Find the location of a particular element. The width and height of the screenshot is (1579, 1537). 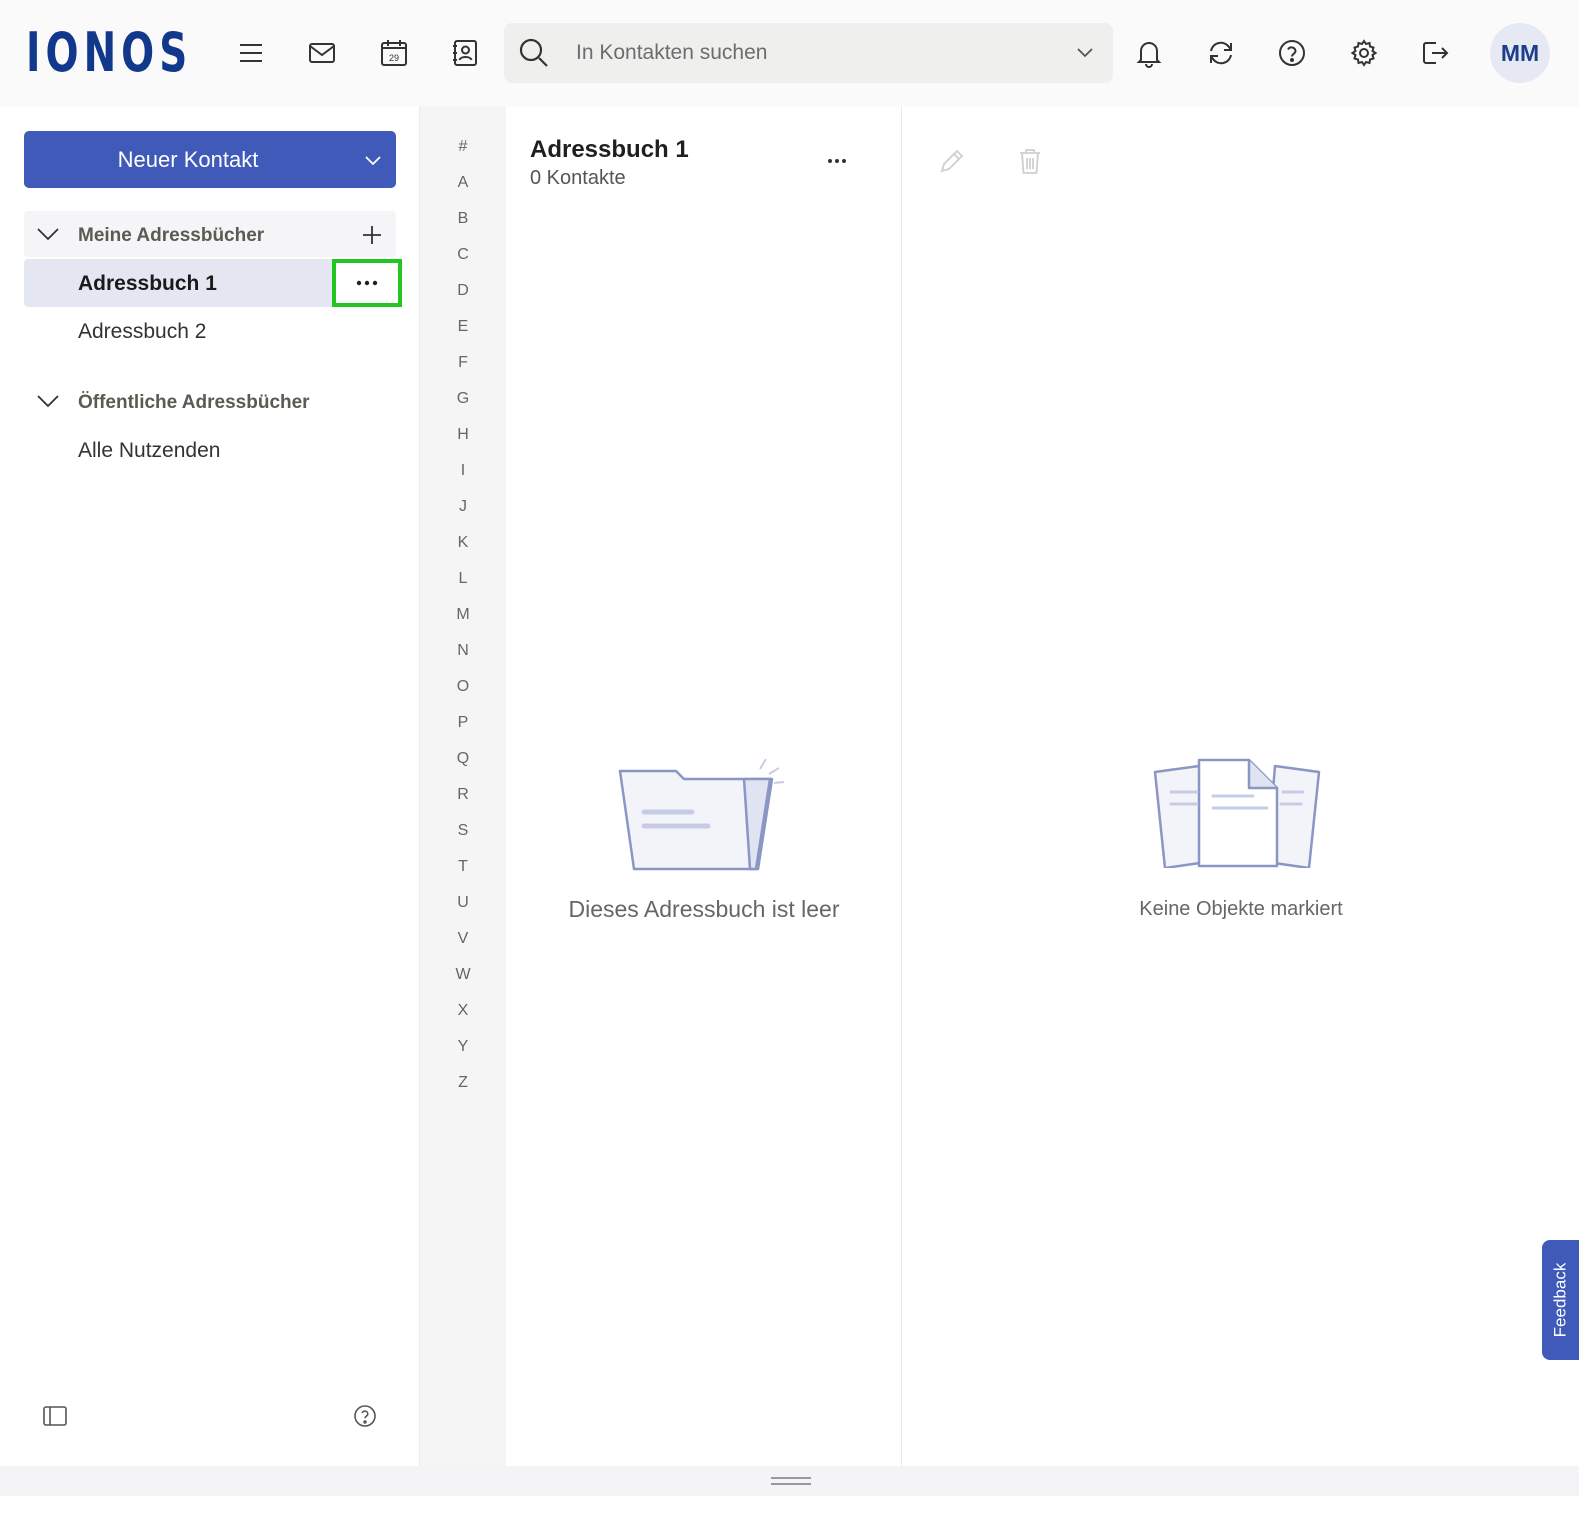

sidebar-item-adressbuch-2: Adressbuch 2 is located at coordinates (210, 331).